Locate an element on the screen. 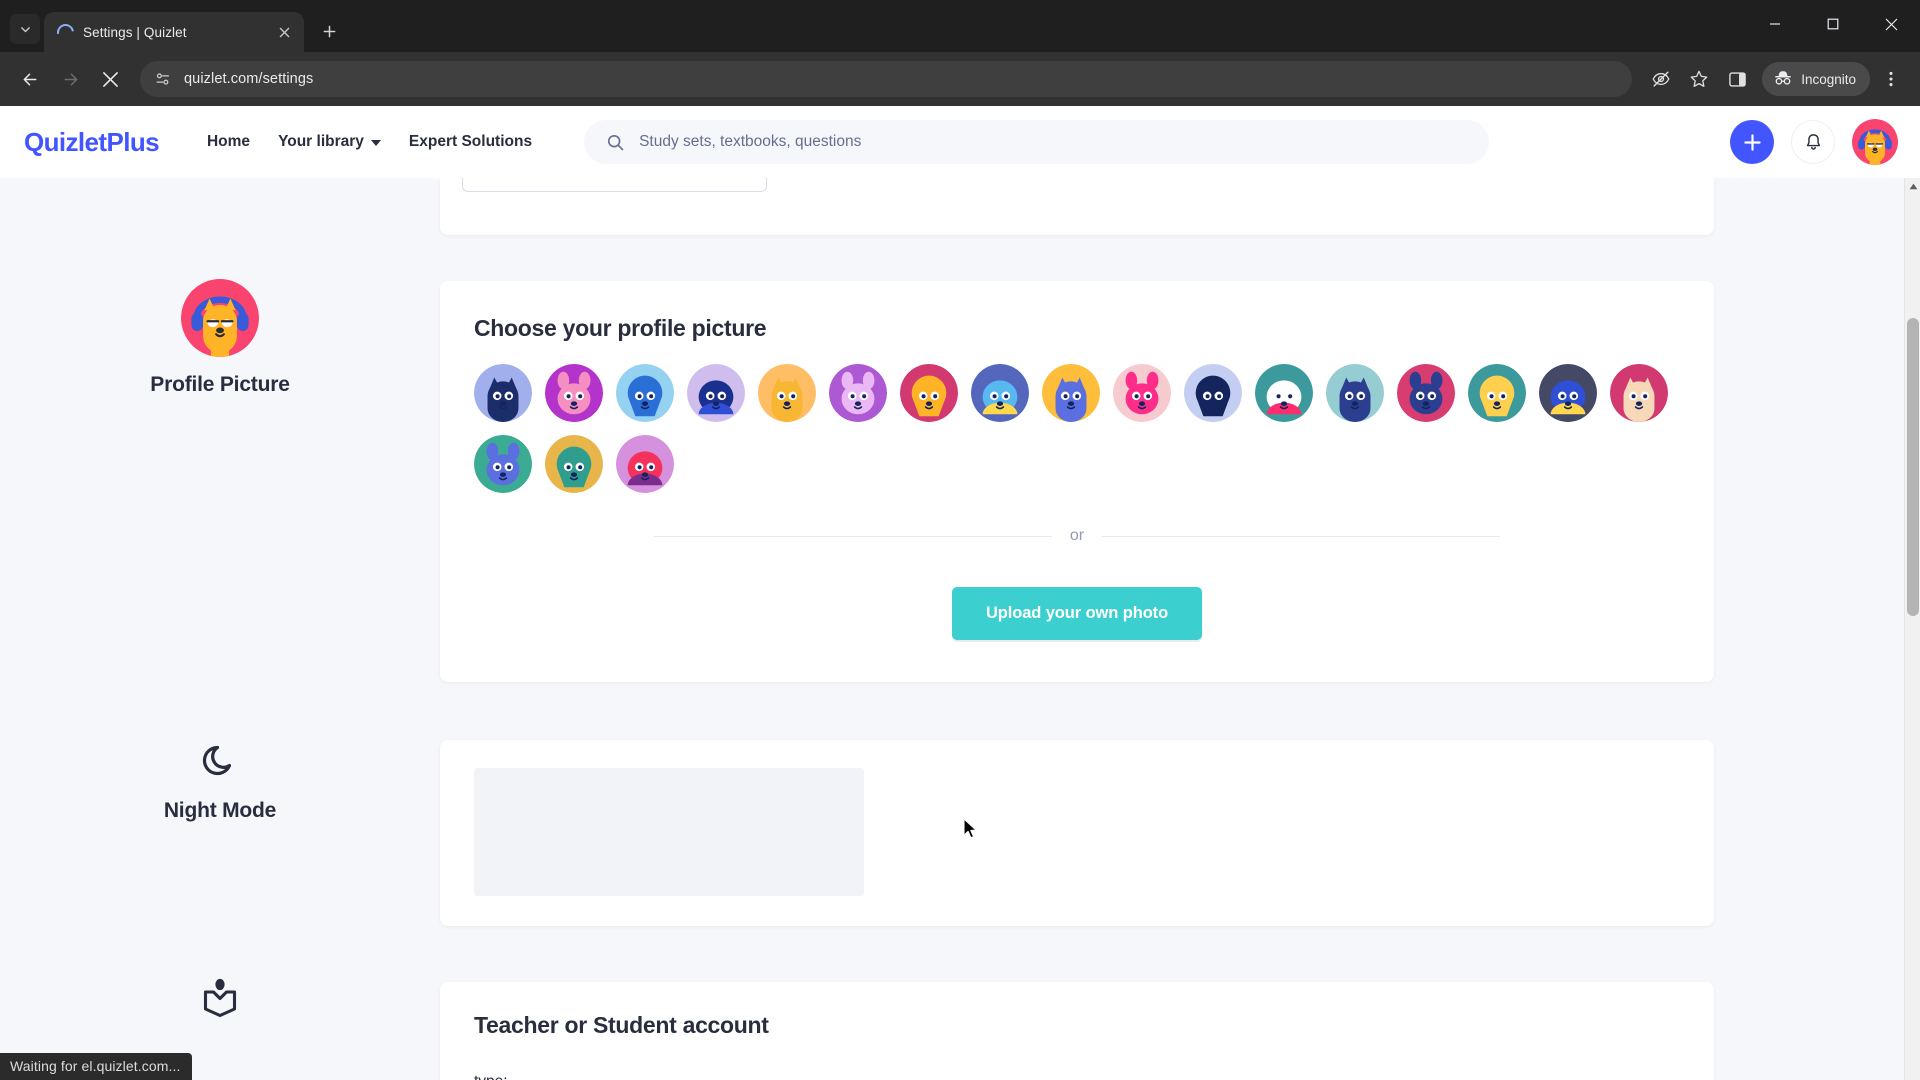 This screenshot has width=1920, height=1080. eye-off-icon is located at coordinates (1661, 79).